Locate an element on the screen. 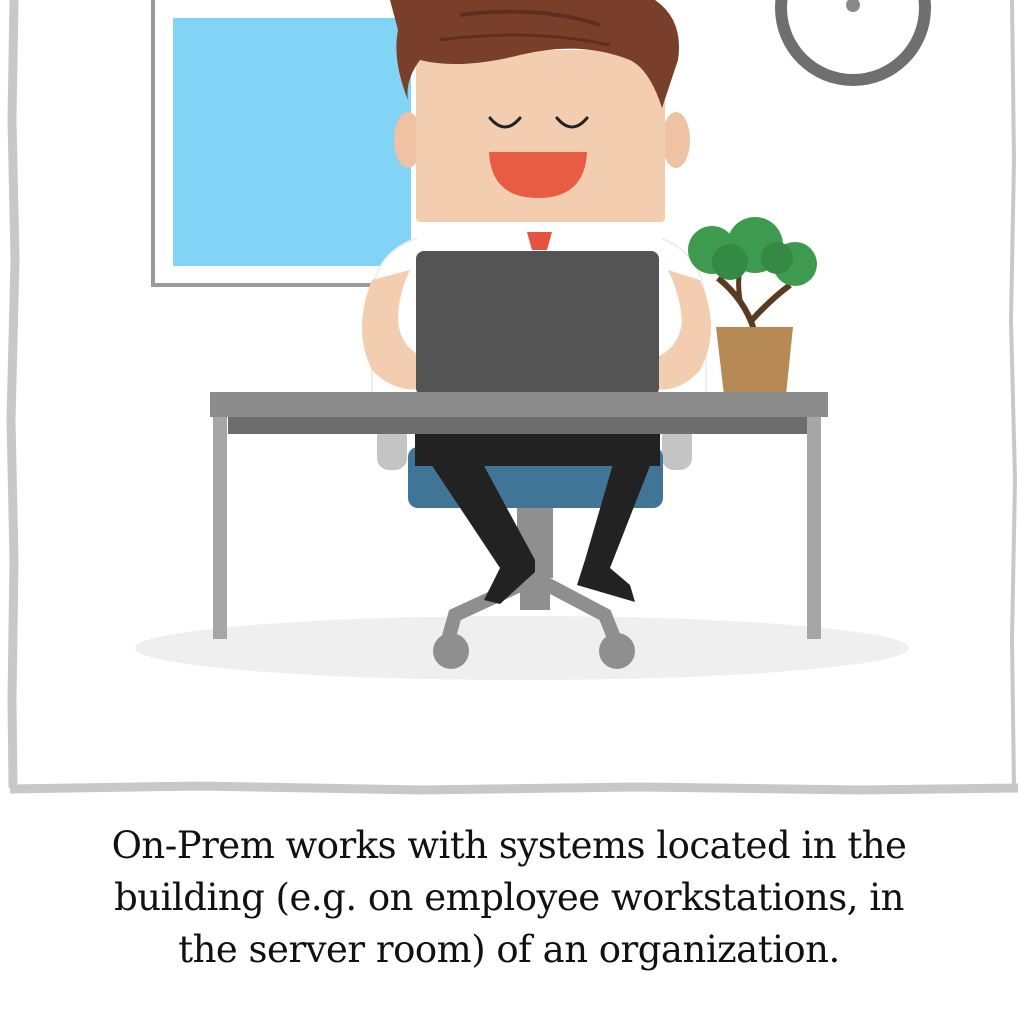 This screenshot has height=1014, width=1018. wall-clock-icon is located at coordinates (853, 43).